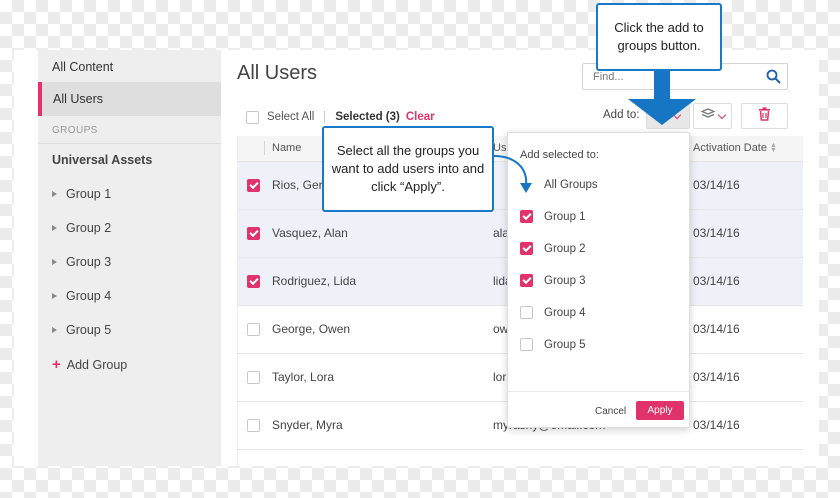 Image resolution: width=840 pixels, height=498 pixels. I want to click on arrow-head-icon, so click(526, 188).